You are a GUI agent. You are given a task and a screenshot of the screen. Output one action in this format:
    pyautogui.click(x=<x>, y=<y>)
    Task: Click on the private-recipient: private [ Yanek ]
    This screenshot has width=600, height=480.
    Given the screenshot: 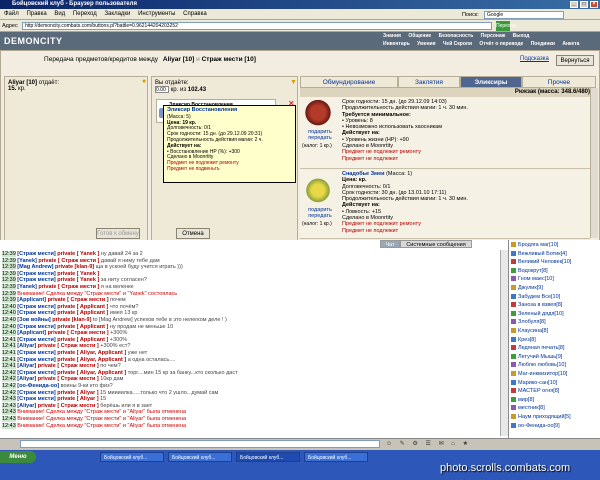 What is the action you would take?
    pyautogui.click(x=78, y=274)
    